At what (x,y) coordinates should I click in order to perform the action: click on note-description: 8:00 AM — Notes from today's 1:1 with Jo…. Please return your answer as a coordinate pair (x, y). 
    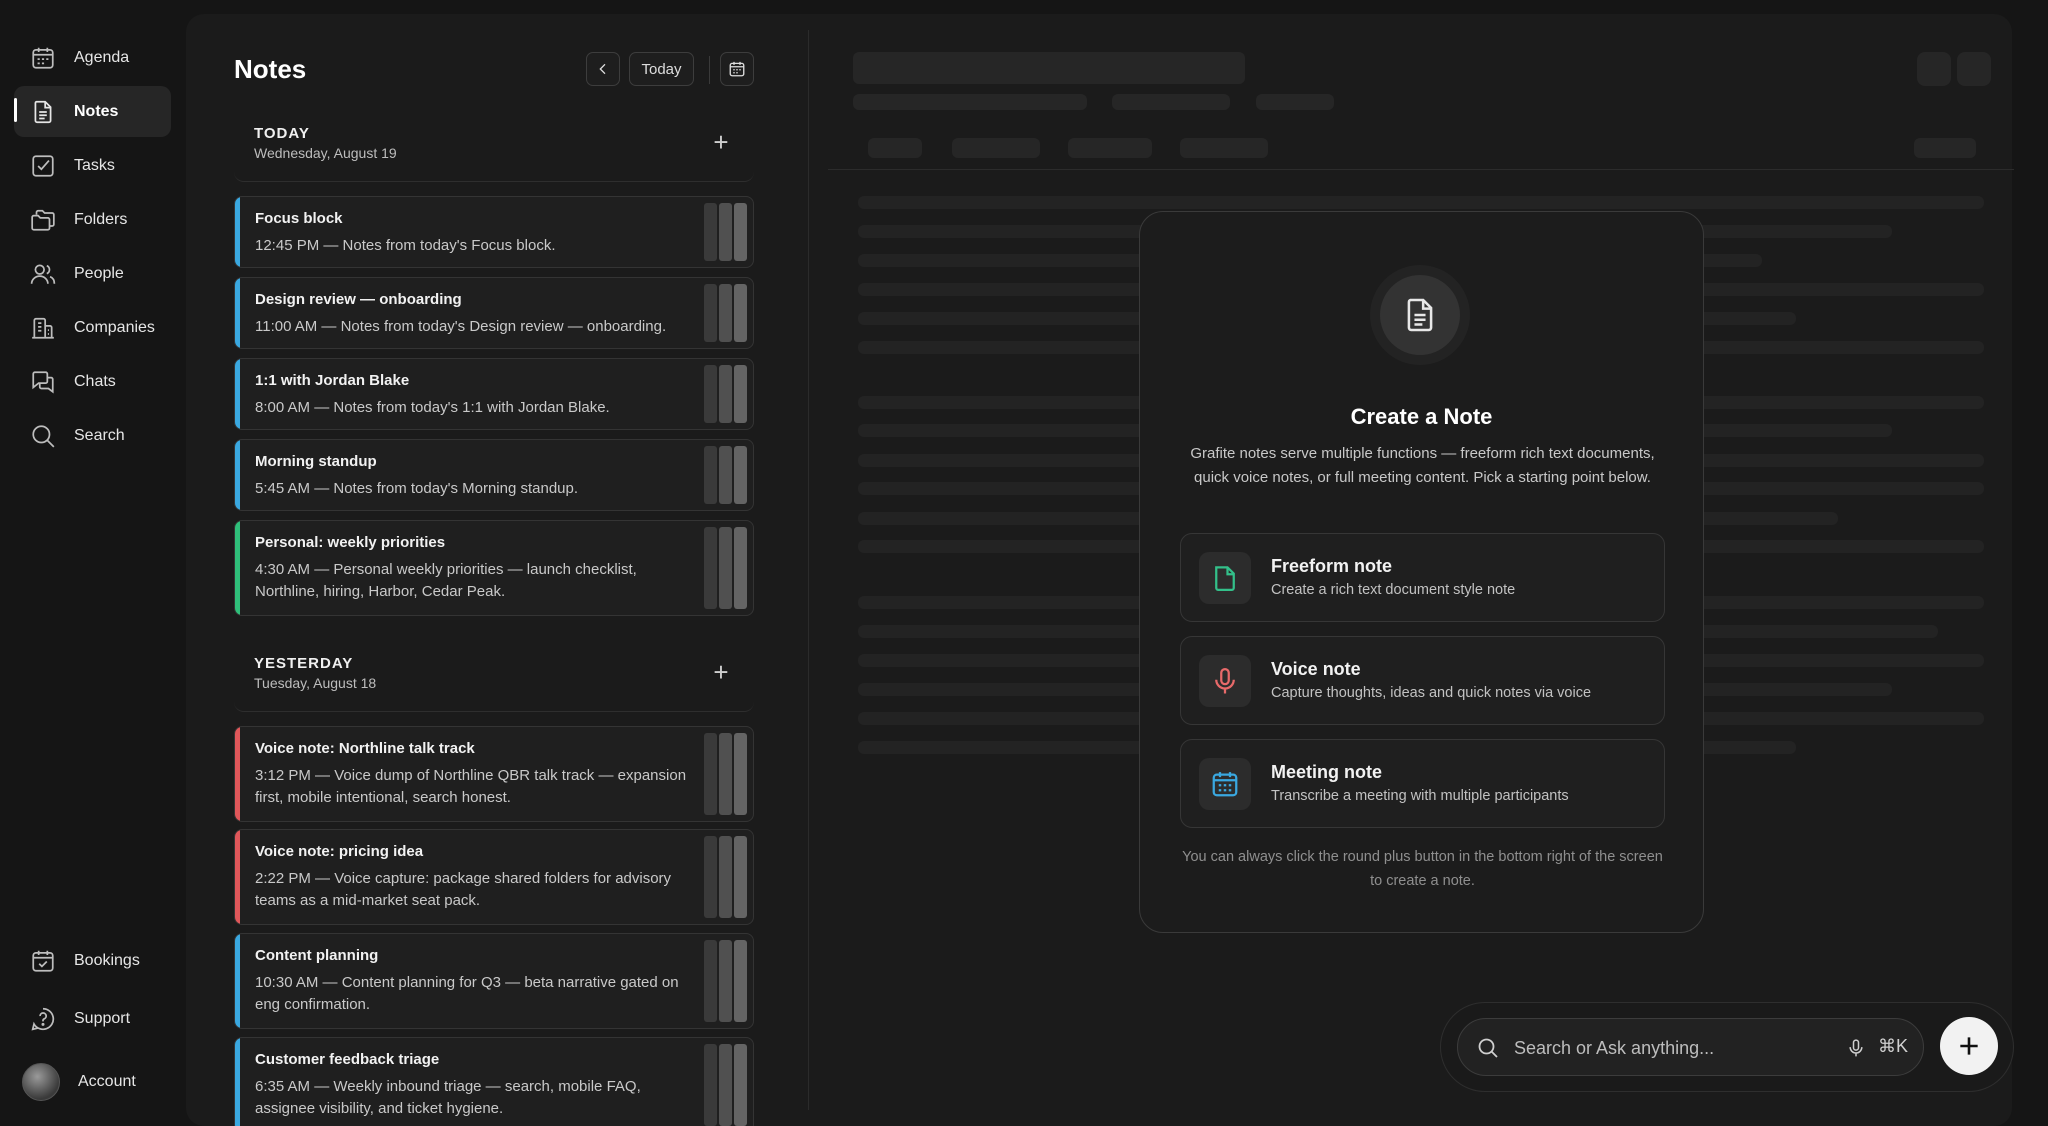
    Looking at the image, I should click on (432, 407).